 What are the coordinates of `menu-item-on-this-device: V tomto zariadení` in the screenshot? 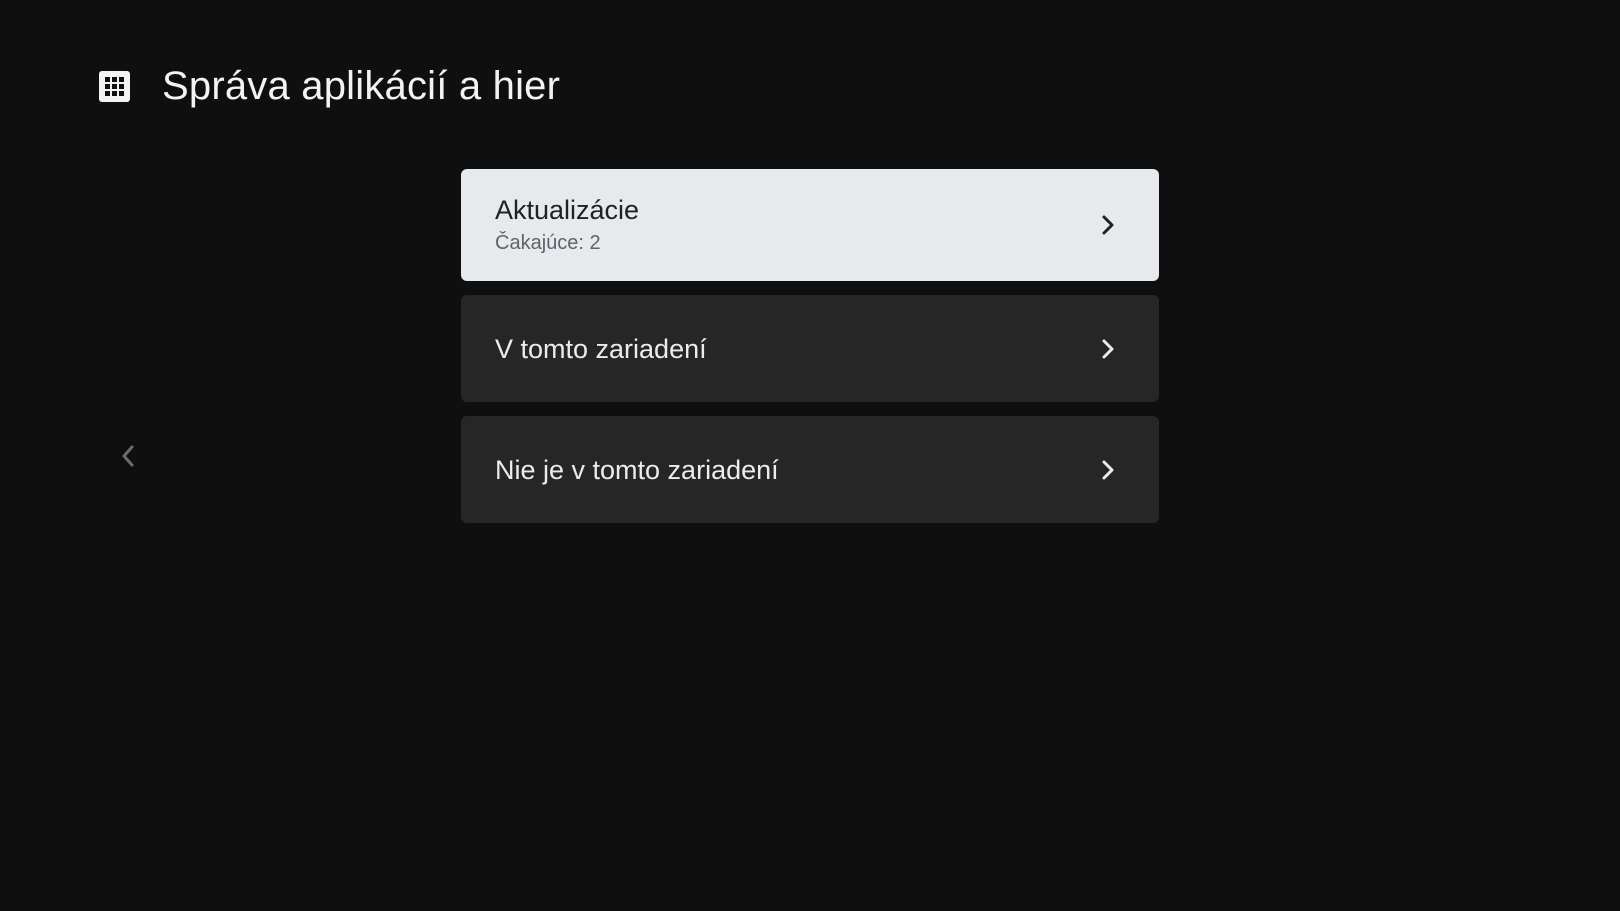 It's located at (810, 348).